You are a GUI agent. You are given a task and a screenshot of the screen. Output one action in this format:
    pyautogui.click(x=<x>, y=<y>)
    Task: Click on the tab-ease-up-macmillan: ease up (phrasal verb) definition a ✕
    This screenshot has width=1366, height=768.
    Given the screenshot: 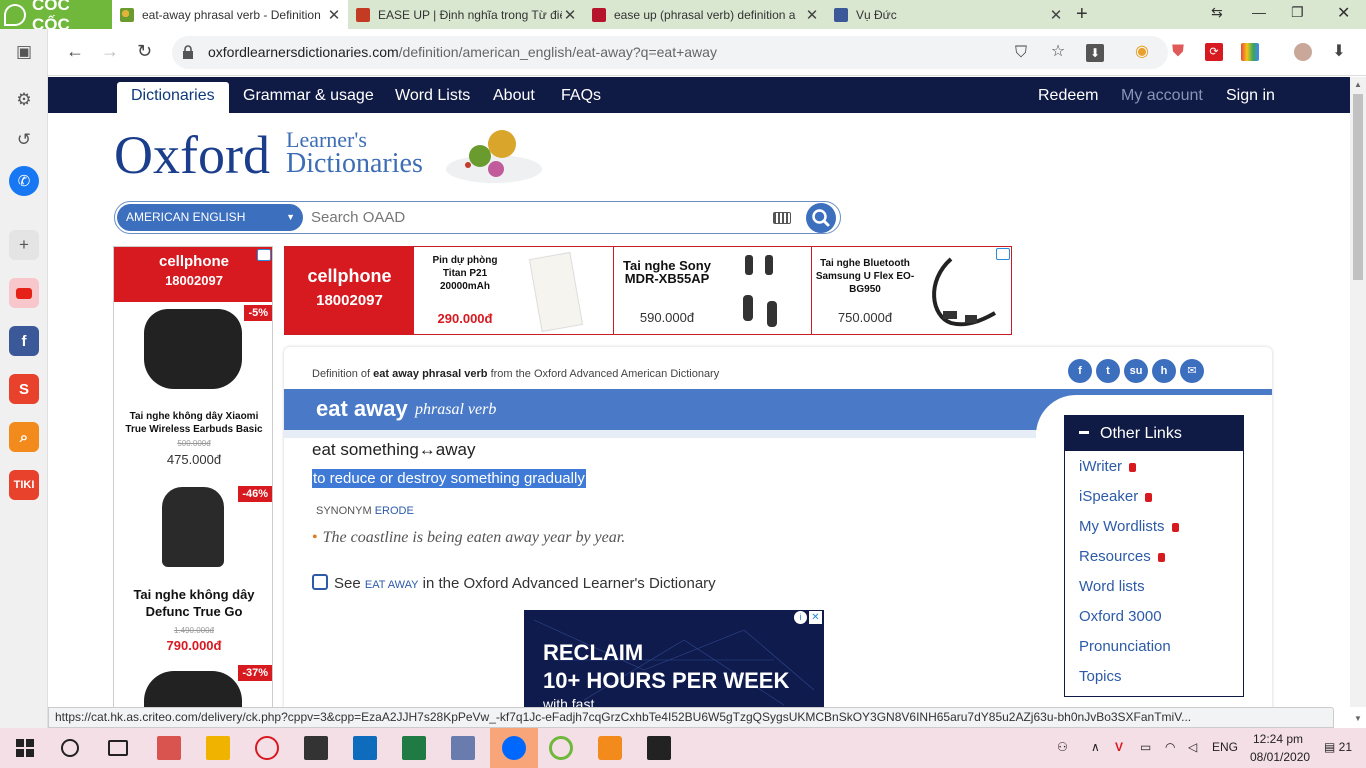 What is the action you would take?
    pyautogui.click(x=705, y=14)
    